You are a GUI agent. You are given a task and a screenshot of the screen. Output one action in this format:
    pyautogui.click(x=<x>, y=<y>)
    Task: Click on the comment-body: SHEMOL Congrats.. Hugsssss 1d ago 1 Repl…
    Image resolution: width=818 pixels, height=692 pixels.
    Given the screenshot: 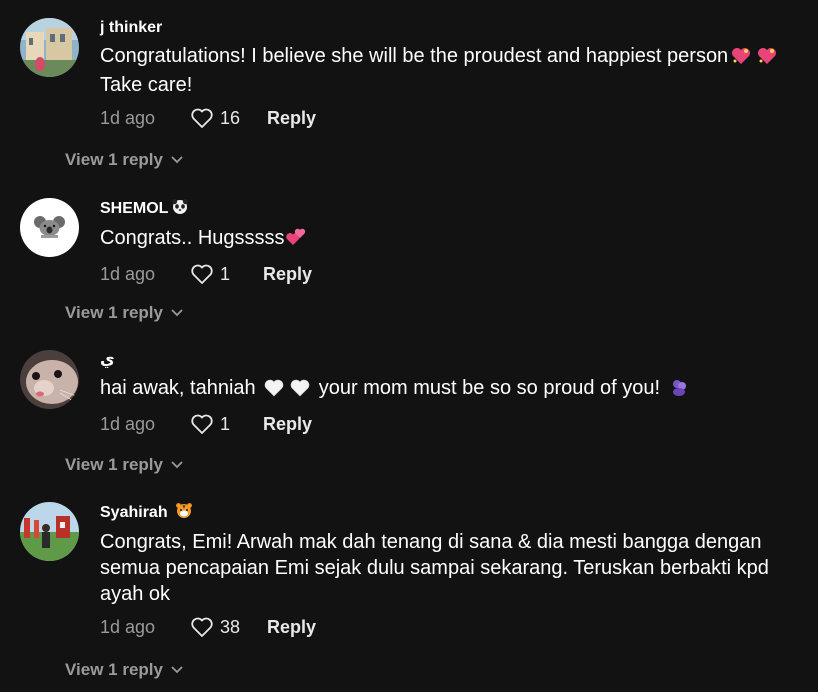 What is the action you would take?
    pyautogui.click(x=445, y=242)
    